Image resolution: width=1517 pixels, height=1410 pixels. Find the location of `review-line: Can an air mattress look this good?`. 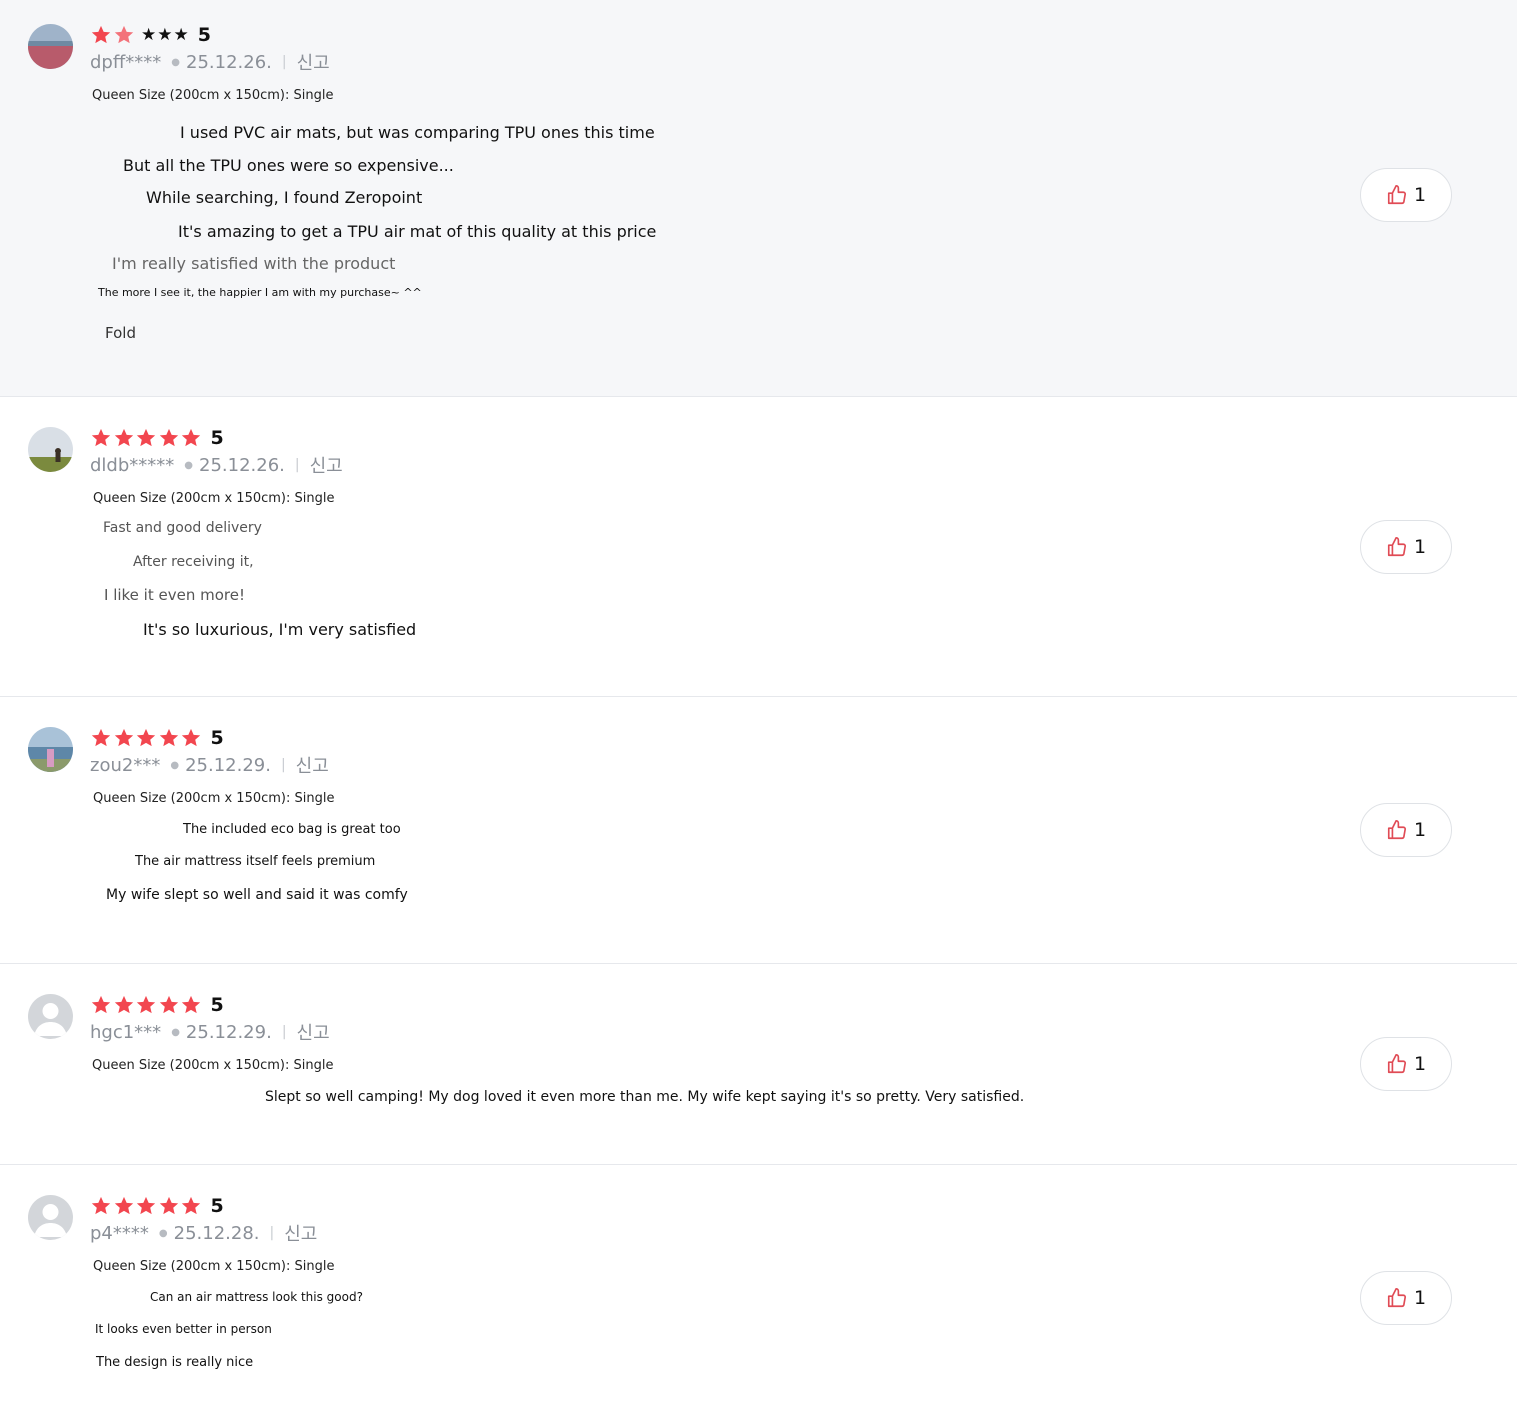

review-line: Can an air mattress look this good? is located at coordinates (256, 1297).